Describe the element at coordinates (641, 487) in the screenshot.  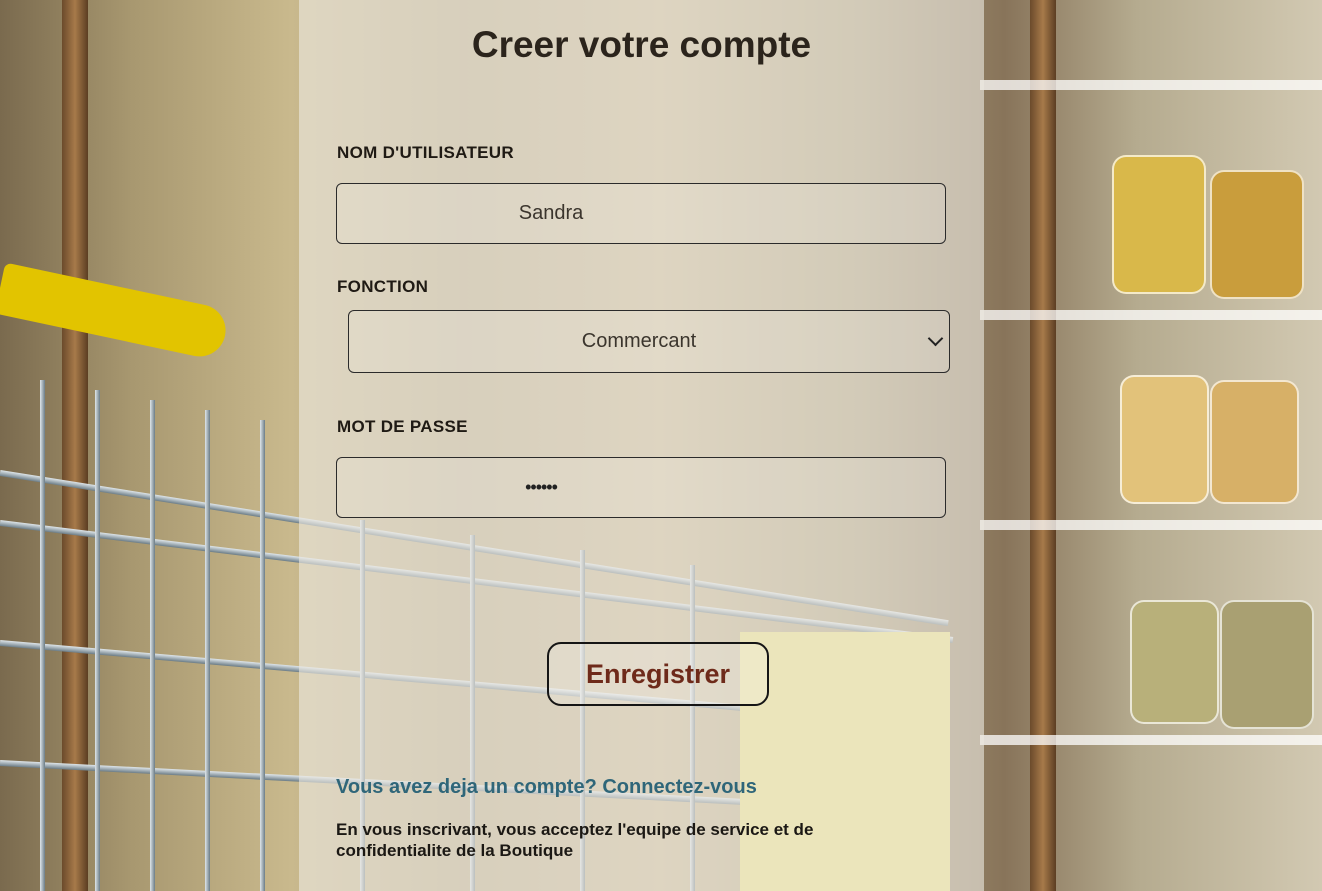
I see `password-input: ••••••` at that location.